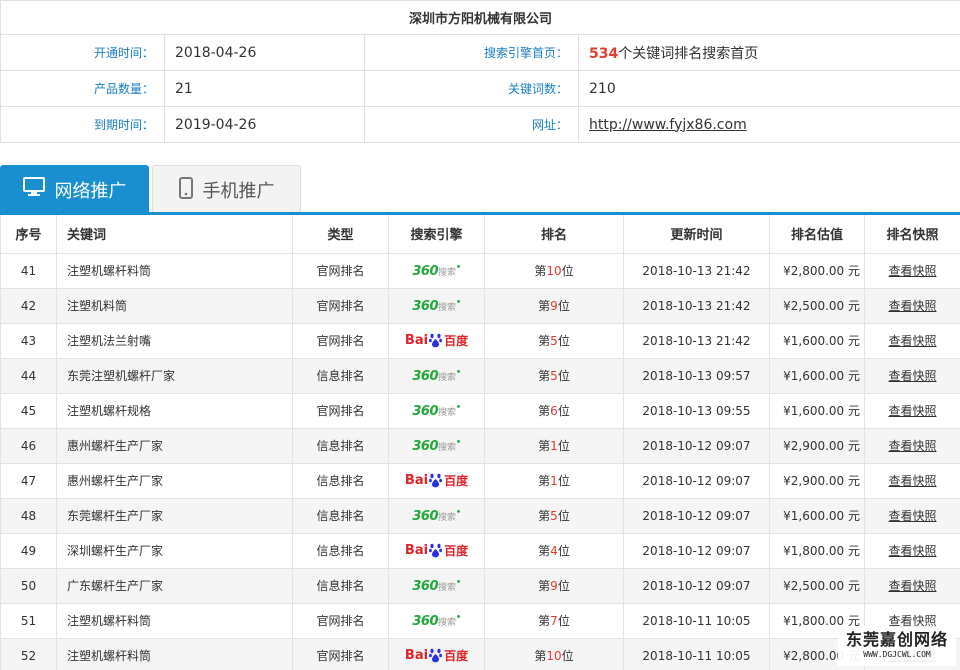 The width and height of the screenshot is (960, 670). What do you see at coordinates (28, 410) in the screenshot?
I see `cell-no: 45` at bounding box center [28, 410].